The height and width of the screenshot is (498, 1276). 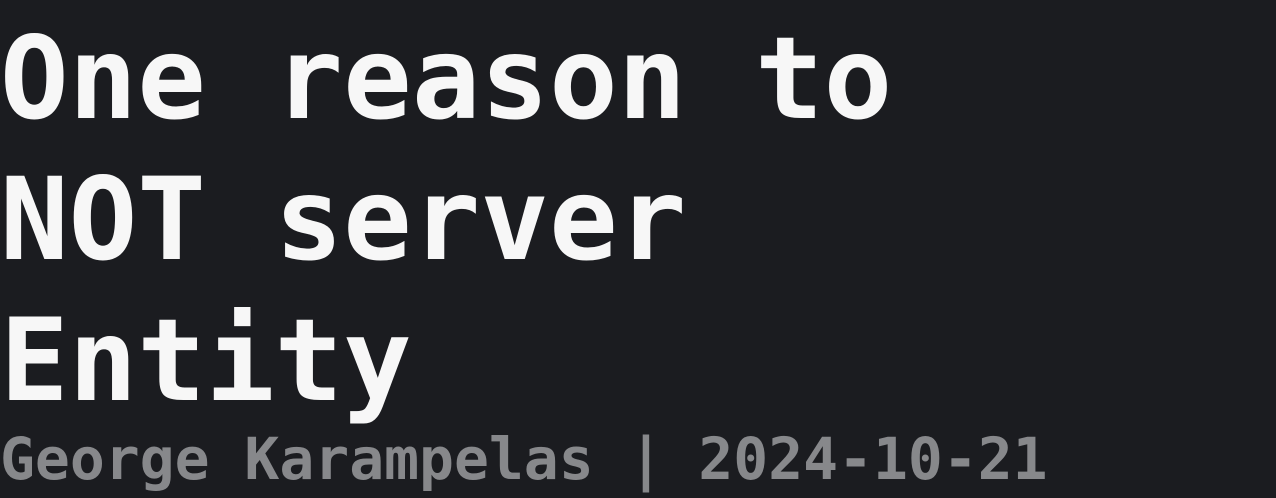 What do you see at coordinates (206, 360) in the screenshot?
I see `post-title-line-3: Entity` at bounding box center [206, 360].